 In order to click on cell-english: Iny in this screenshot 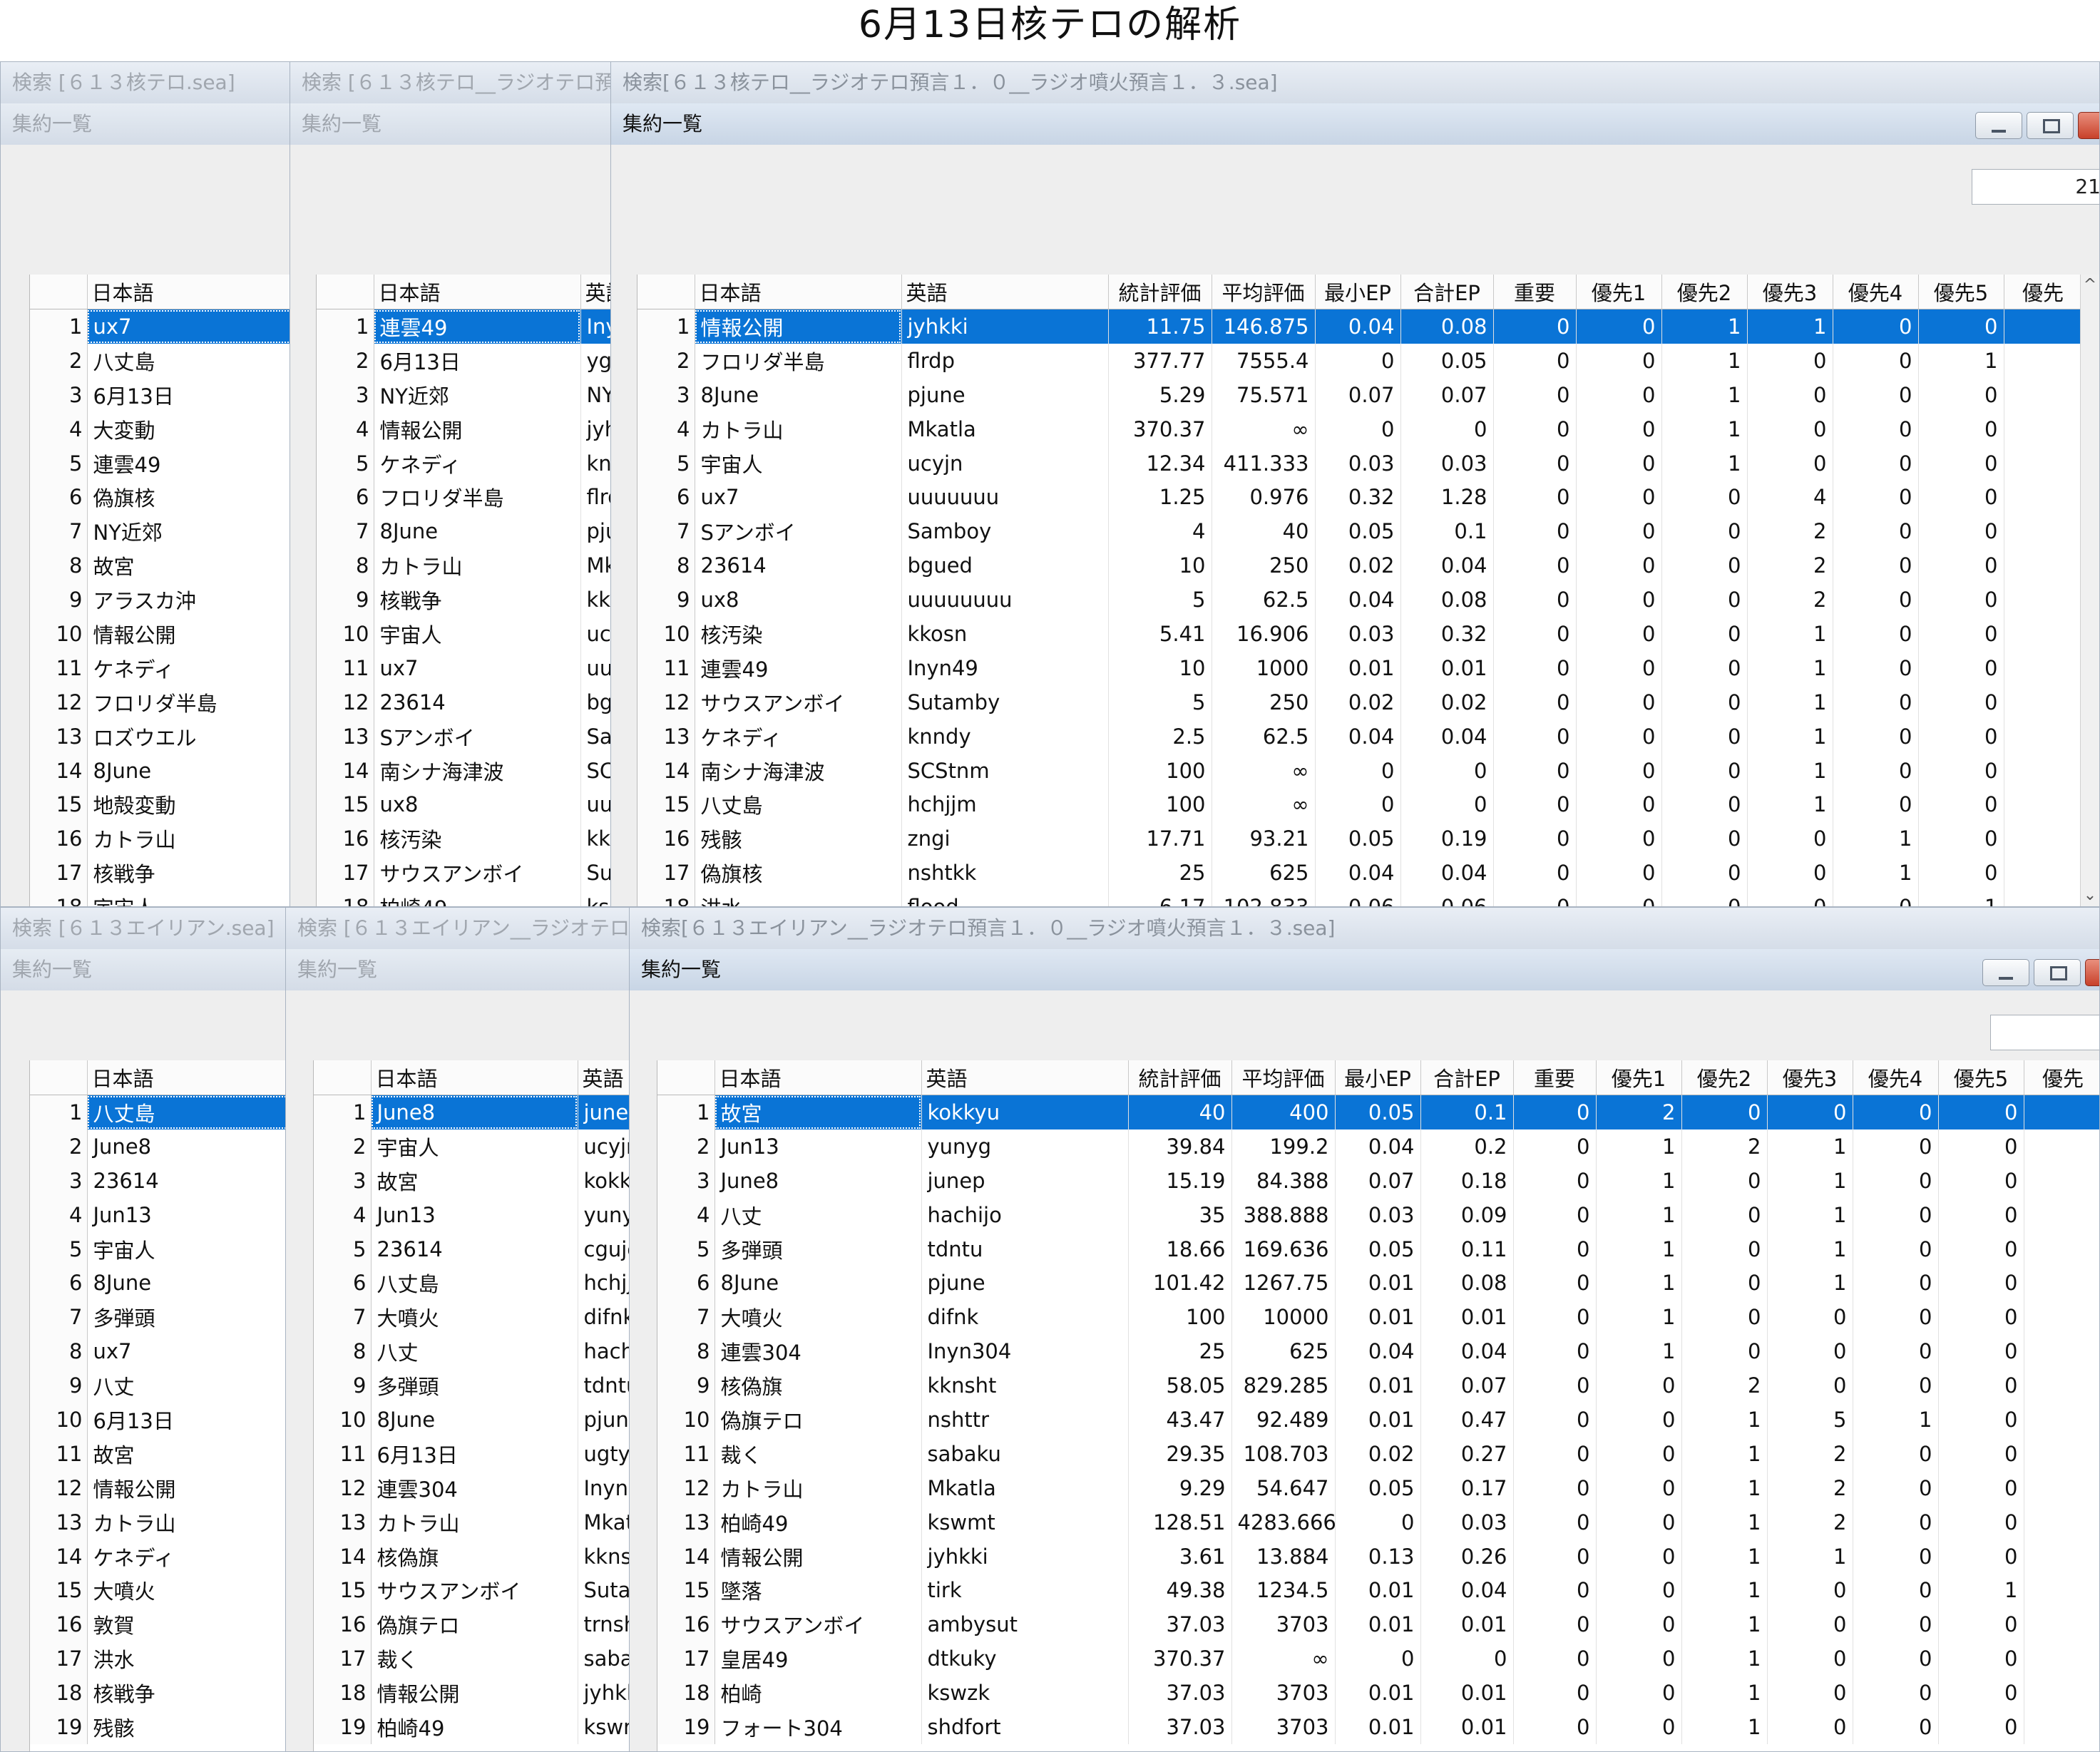, I will do `click(597, 327)`.